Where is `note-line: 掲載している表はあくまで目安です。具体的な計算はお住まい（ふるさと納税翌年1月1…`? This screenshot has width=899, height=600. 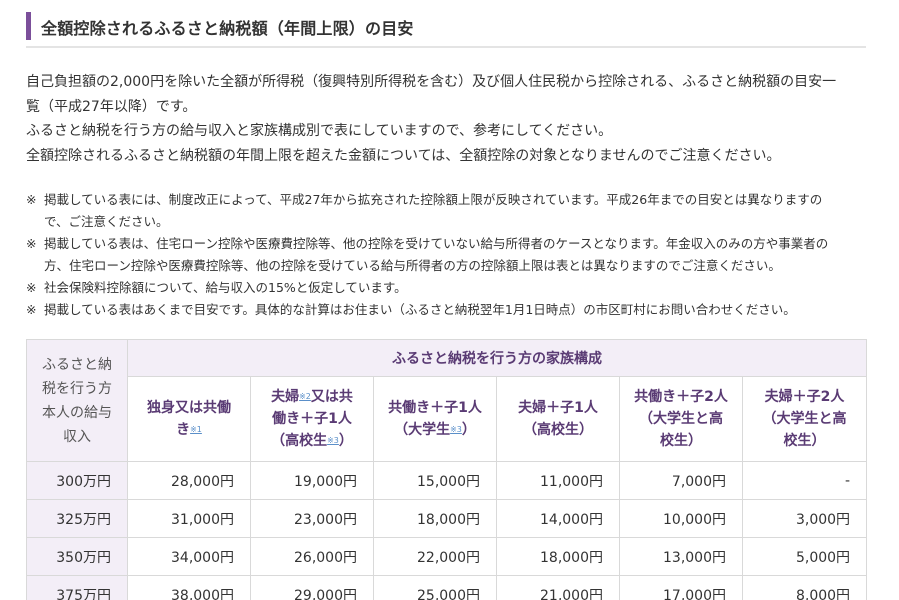
note-line: 掲載している表はあくまで目安です。具体的な計算はお住まい（ふるさと納税翌年1月1… is located at coordinates (420, 309).